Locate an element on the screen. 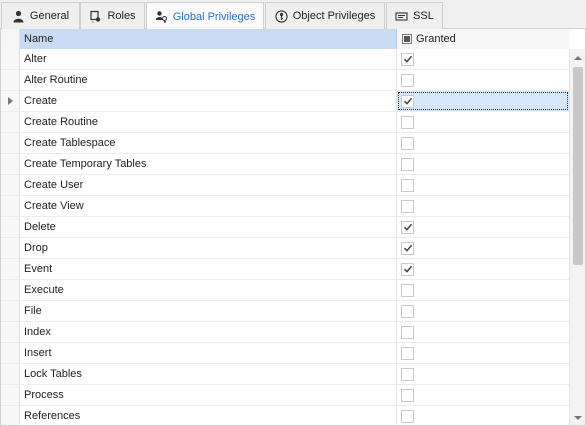 The image size is (586, 426). table-row: Create Tablespace is located at coordinates (285, 143).